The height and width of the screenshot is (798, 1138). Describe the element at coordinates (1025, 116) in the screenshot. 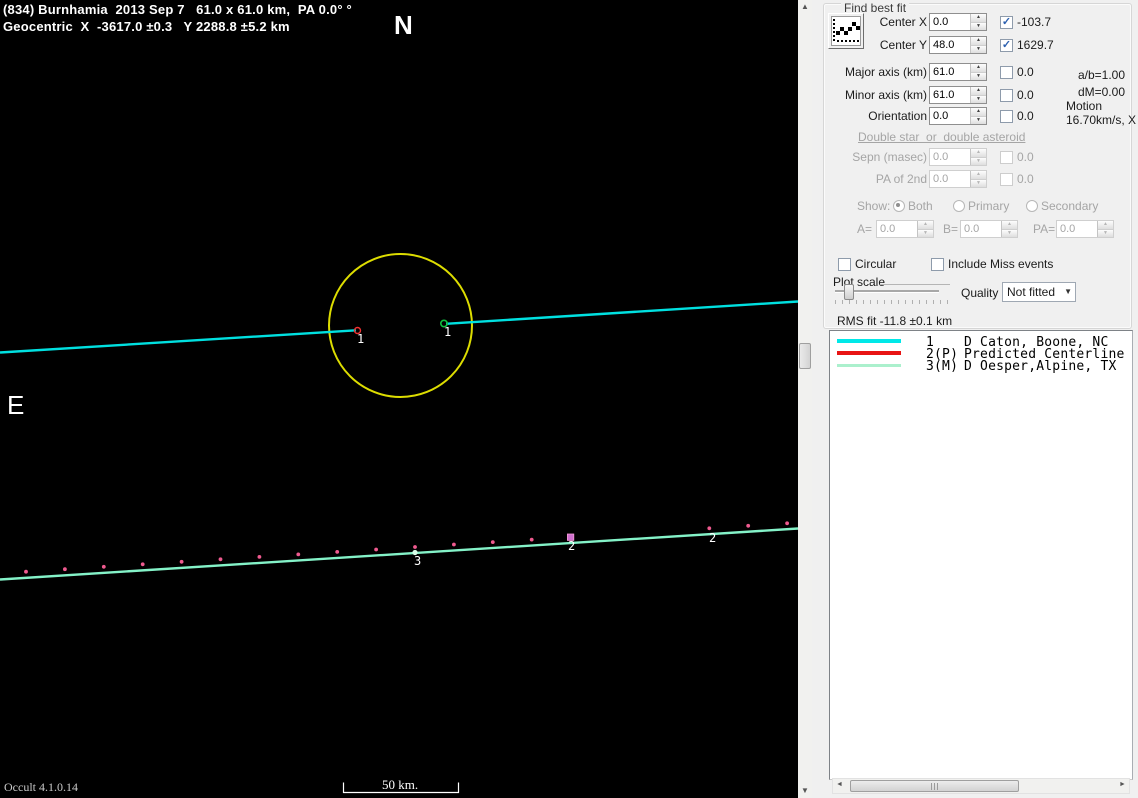

I see `orientation-result: 0.0` at that location.